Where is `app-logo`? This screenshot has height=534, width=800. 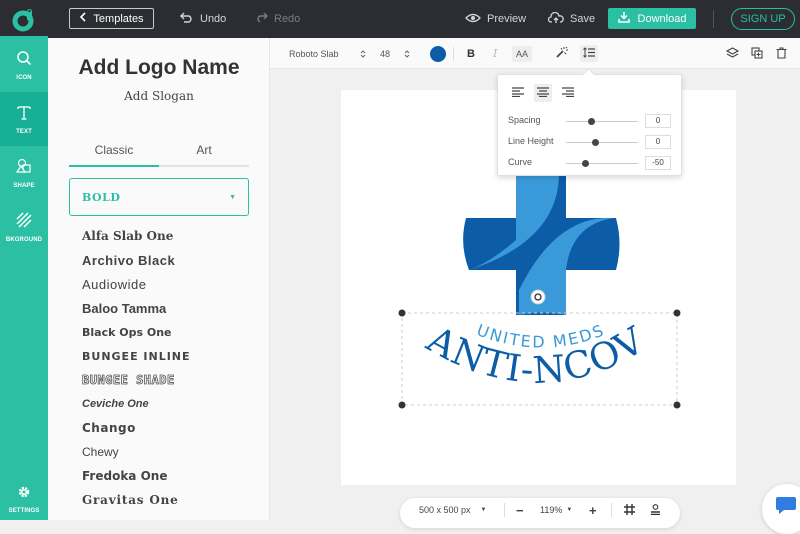
app-logo is located at coordinates (24, 19).